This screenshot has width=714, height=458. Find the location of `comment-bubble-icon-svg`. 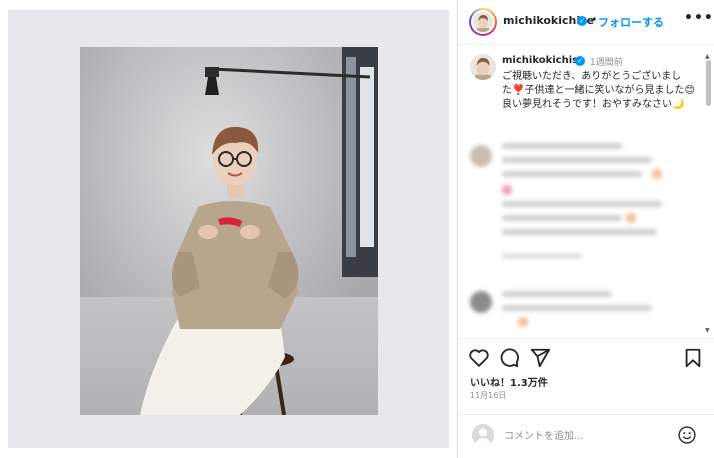

comment-bubble-icon-svg is located at coordinates (509, 358).